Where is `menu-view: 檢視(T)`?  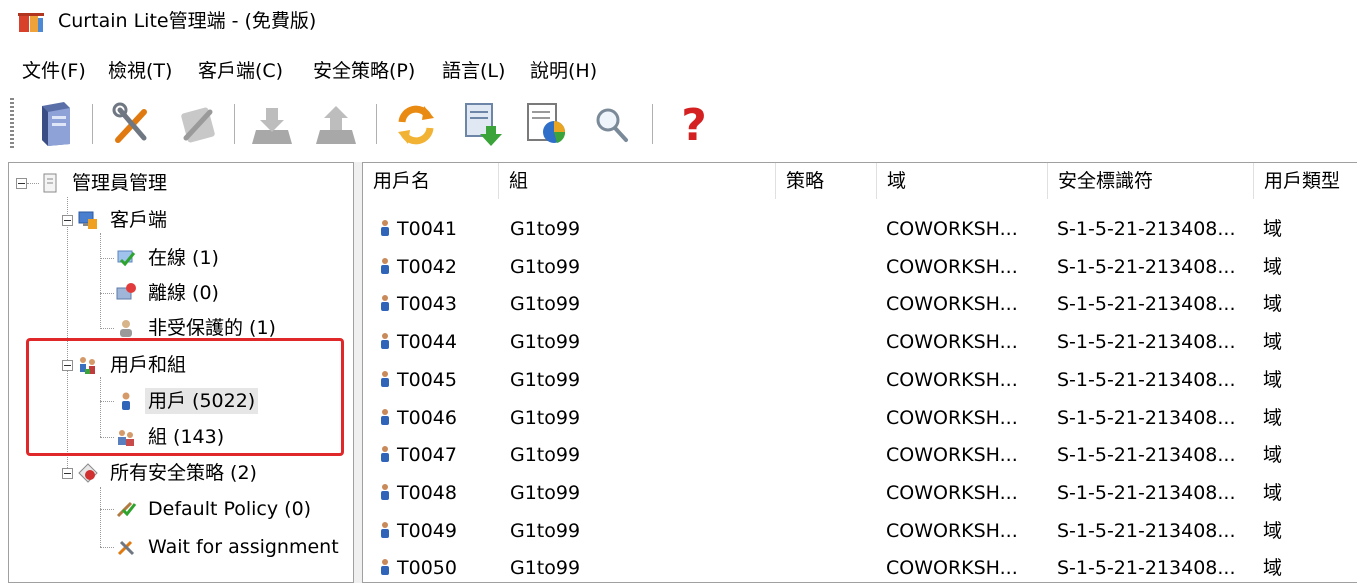 menu-view: 檢視(T) is located at coordinates (140, 71).